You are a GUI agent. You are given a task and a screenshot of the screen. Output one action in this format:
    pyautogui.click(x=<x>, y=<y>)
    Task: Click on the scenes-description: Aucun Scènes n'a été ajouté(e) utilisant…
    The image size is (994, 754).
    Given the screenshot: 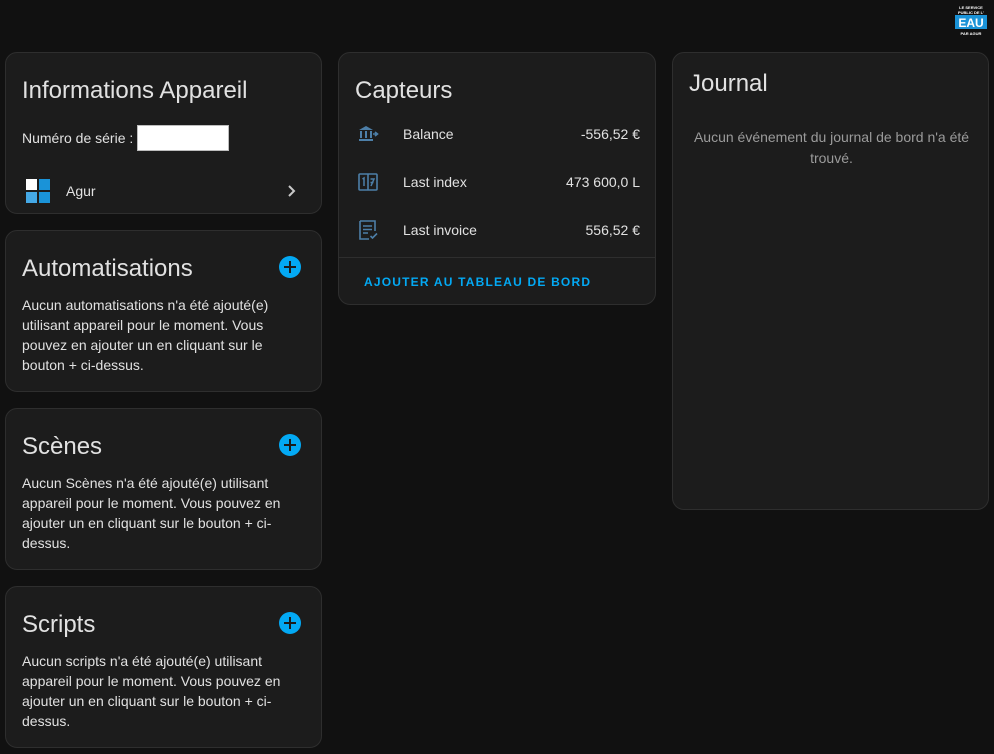 What is the action you would take?
    pyautogui.click(x=151, y=513)
    